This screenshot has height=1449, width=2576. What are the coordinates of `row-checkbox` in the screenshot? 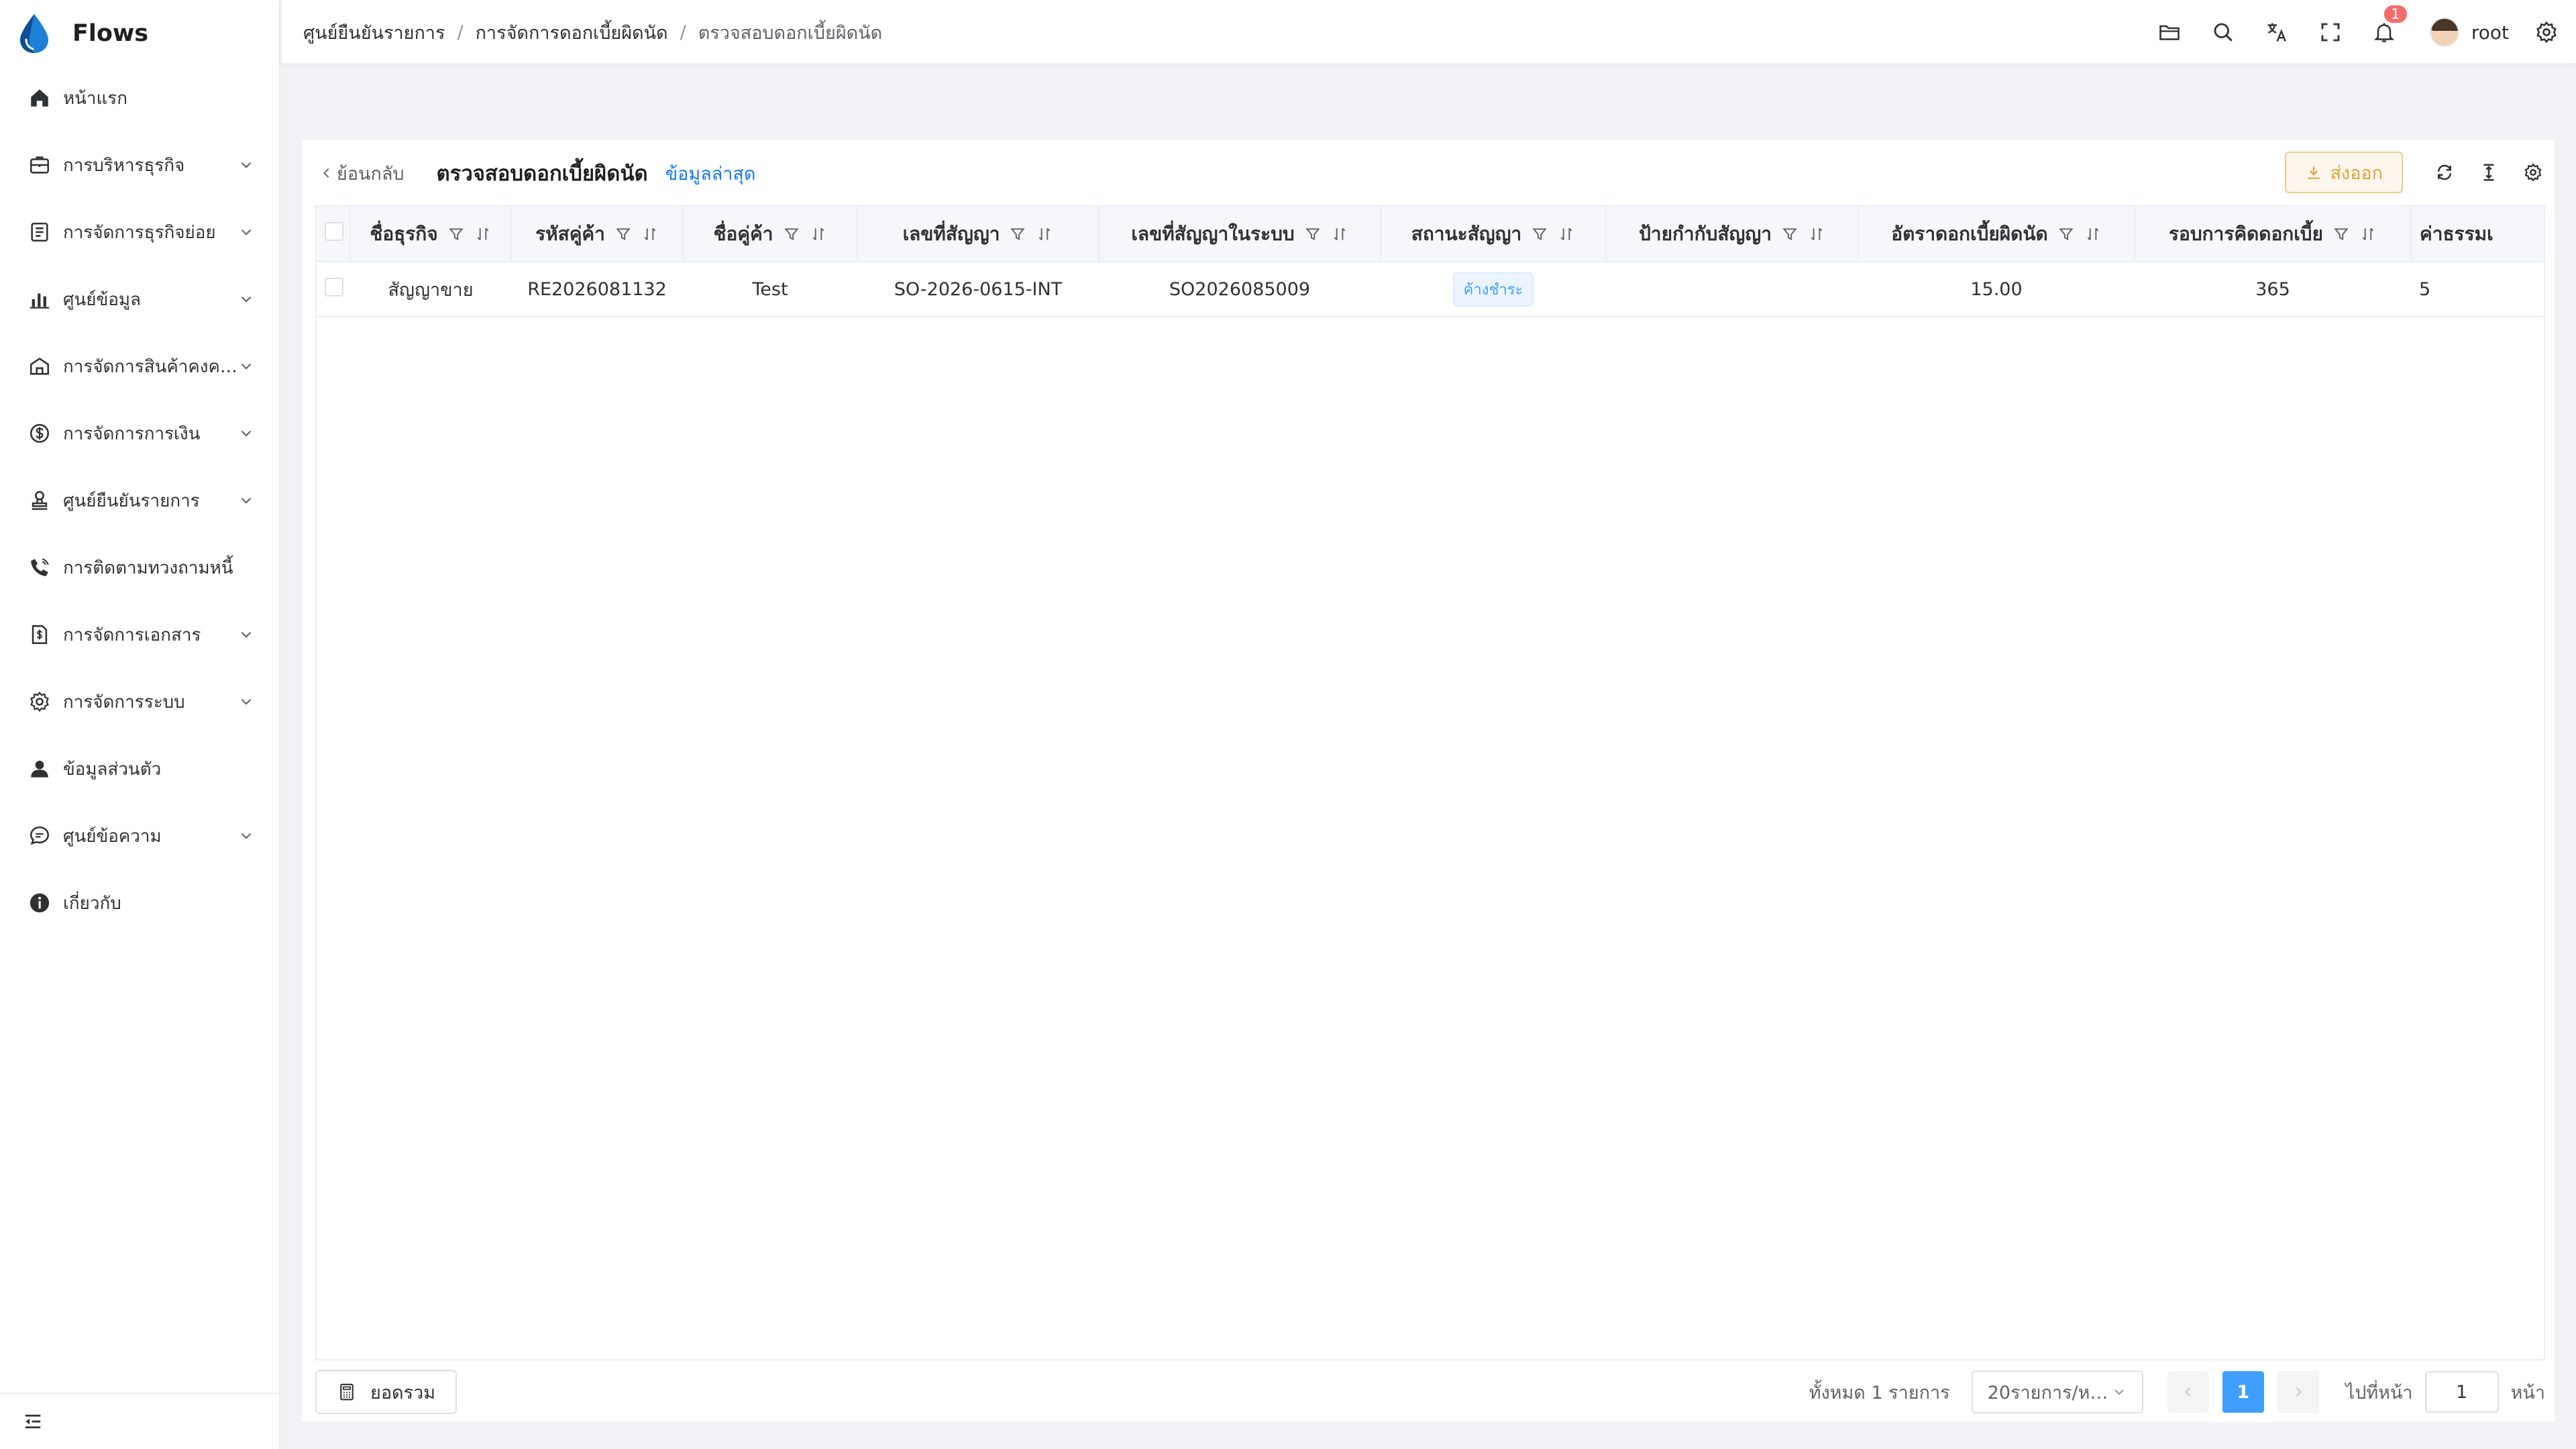 It's located at (334, 287).